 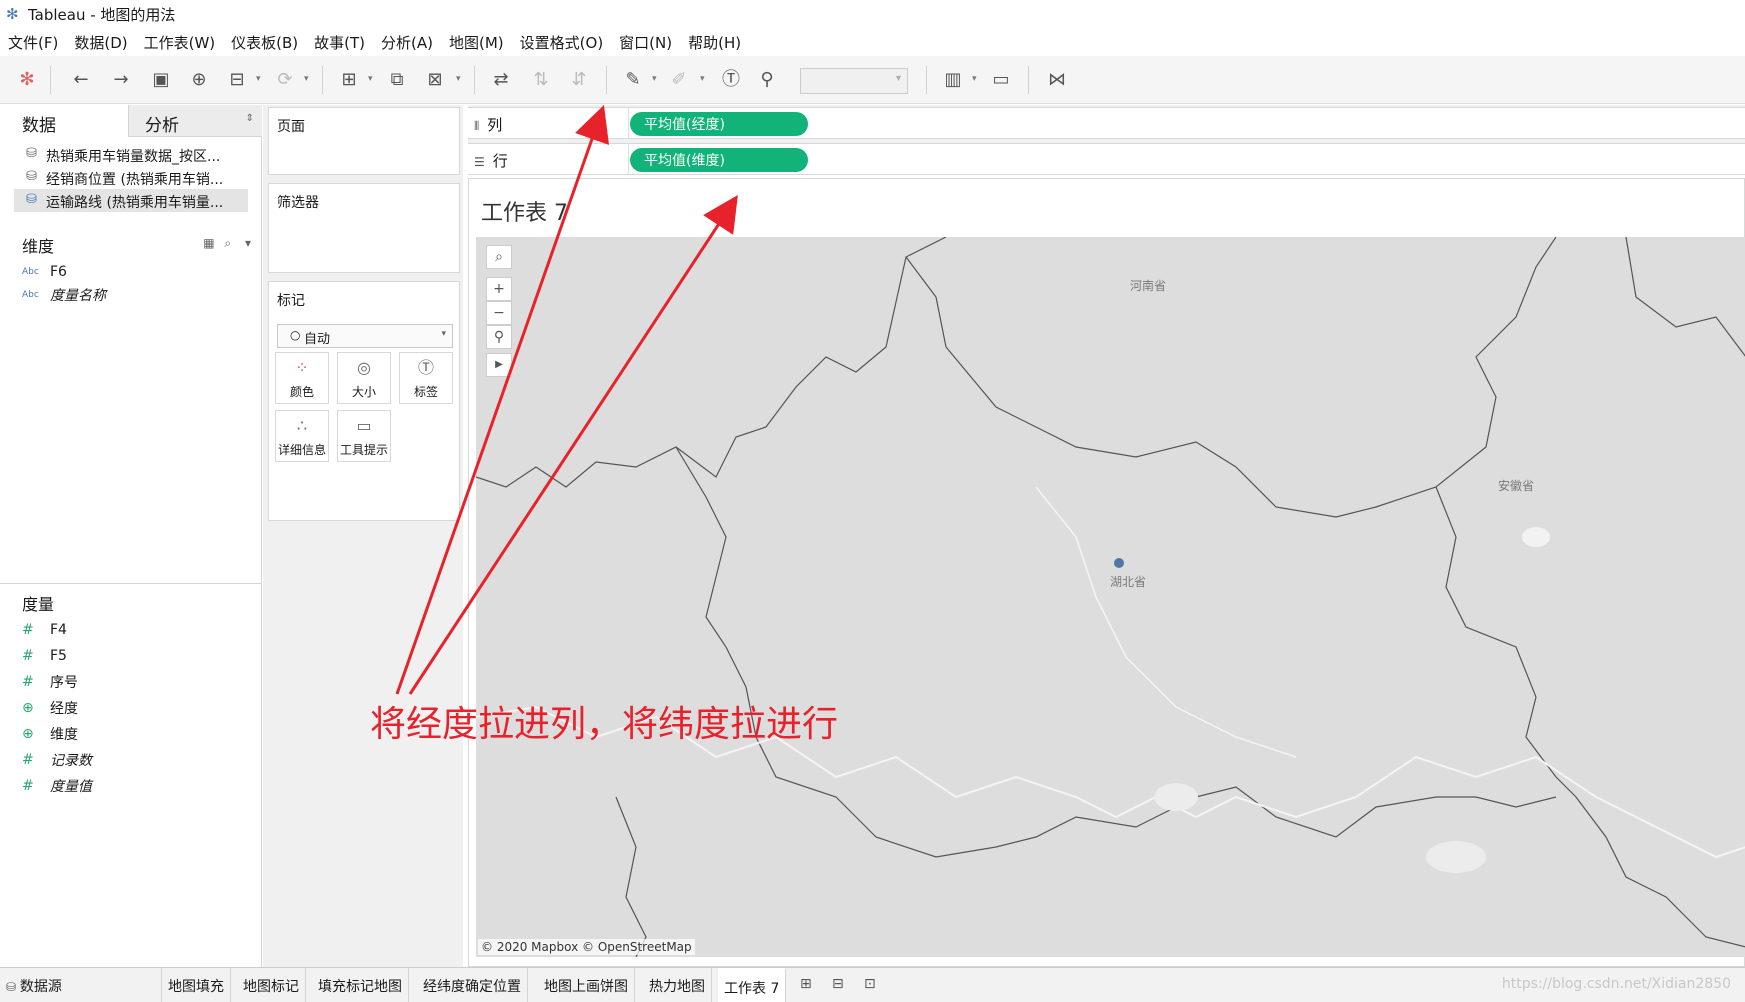 What do you see at coordinates (500, 161) in the screenshot?
I see `rows-text: 行` at bounding box center [500, 161].